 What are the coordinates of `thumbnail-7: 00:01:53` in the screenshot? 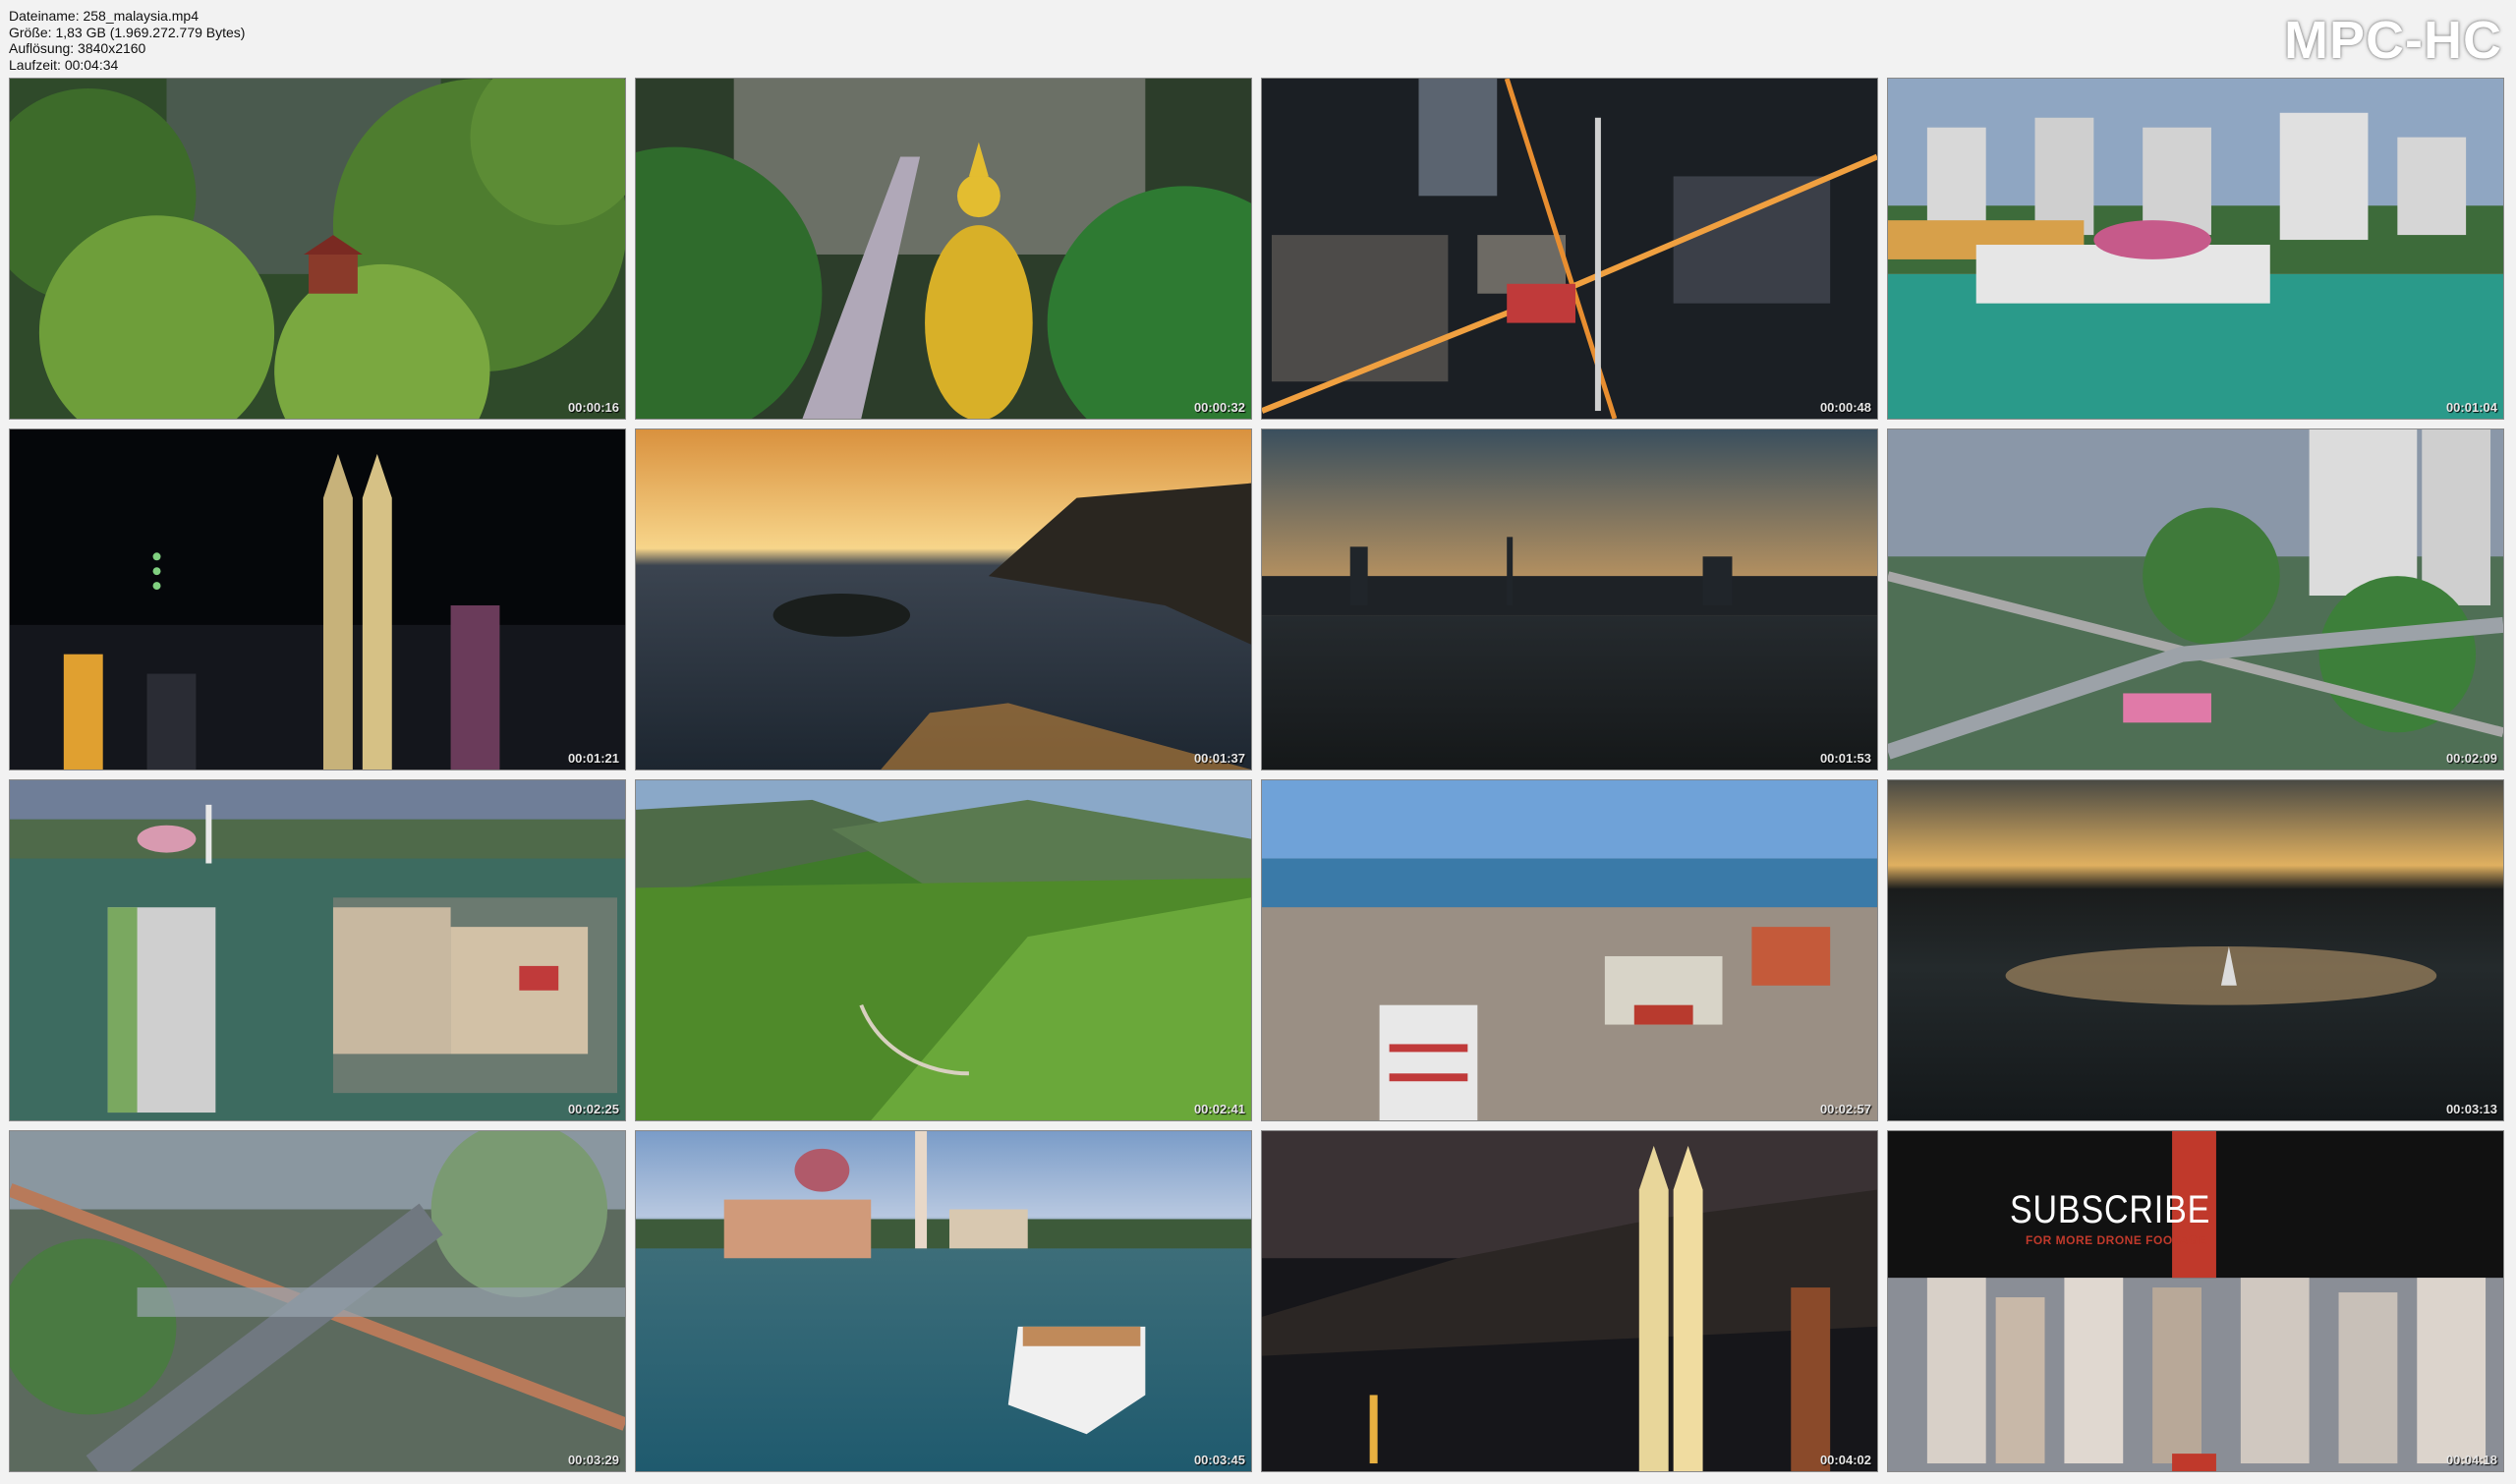 It's located at (1569, 599).